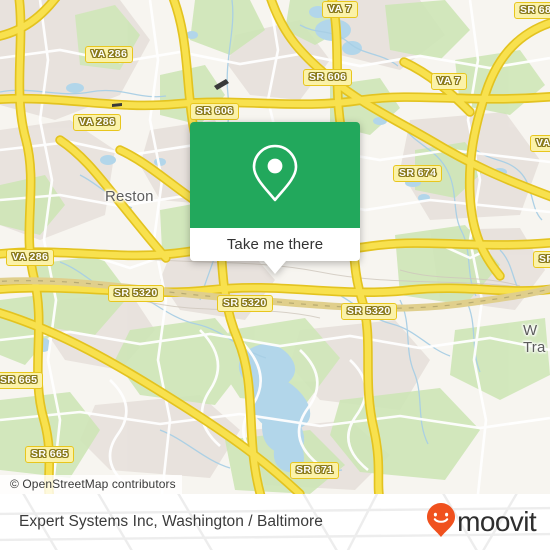  What do you see at coordinates (50, 454) in the screenshot?
I see `road-shield-sr-665-south: SR 665` at bounding box center [50, 454].